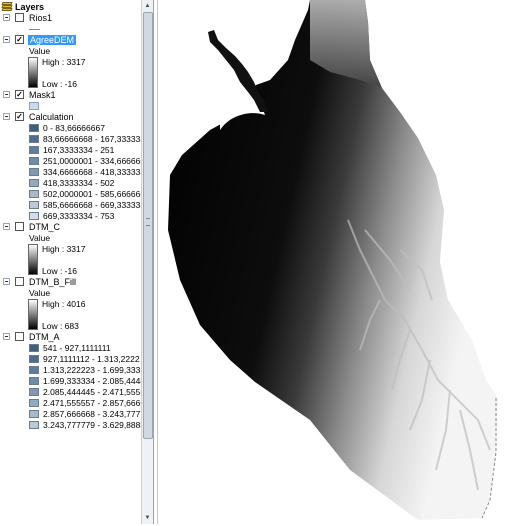 This screenshot has width=508, height=526. Describe the element at coordinates (19, 226) in the screenshot. I see `layer-checkbox-dtm-c` at that location.